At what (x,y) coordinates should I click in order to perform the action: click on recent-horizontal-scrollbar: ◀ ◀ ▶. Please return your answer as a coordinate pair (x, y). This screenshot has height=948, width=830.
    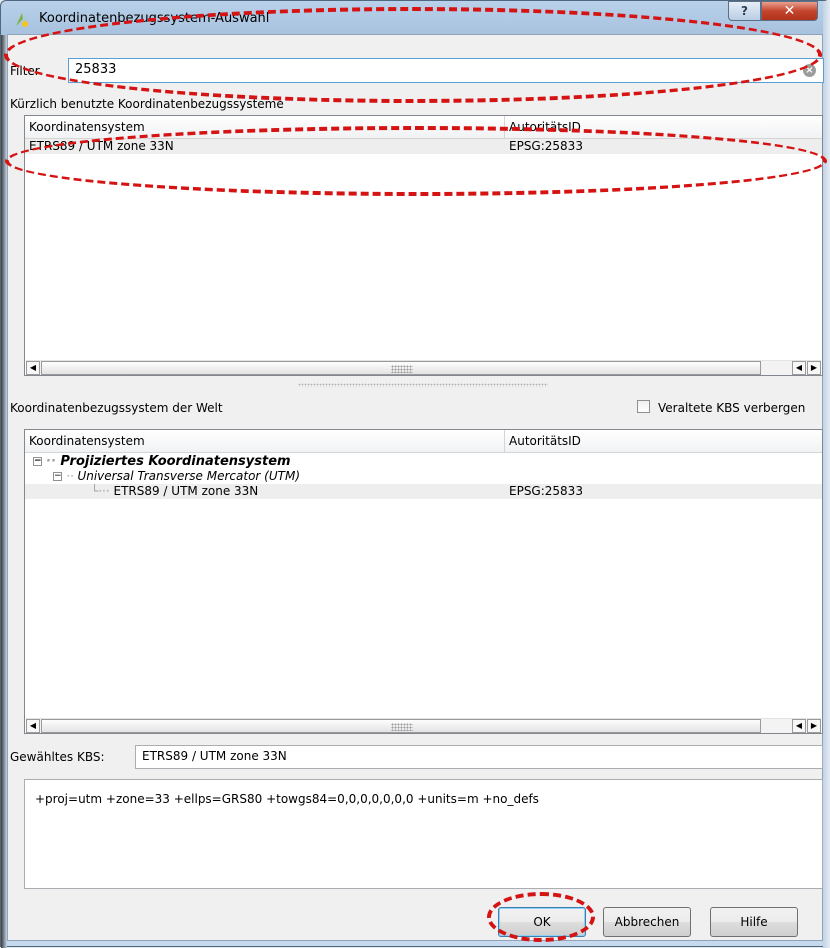
    Looking at the image, I should click on (423, 367).